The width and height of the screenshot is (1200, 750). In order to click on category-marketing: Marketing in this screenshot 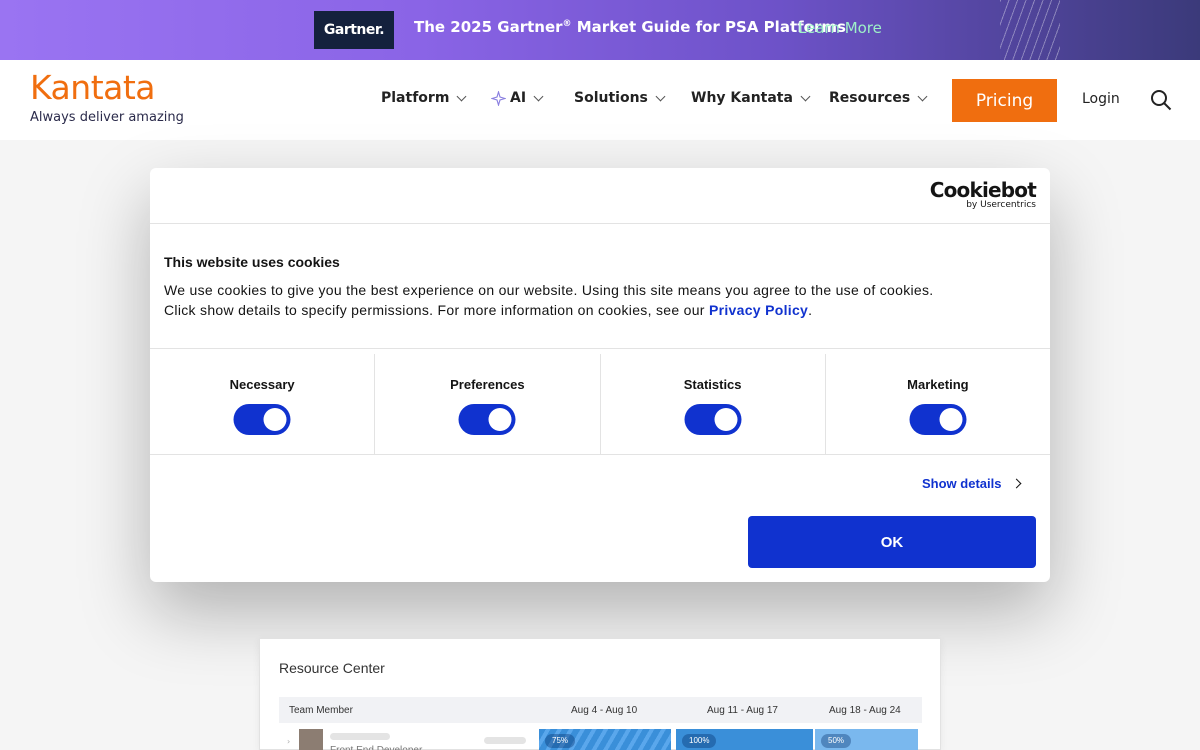, I will do `click(938, 404)`.